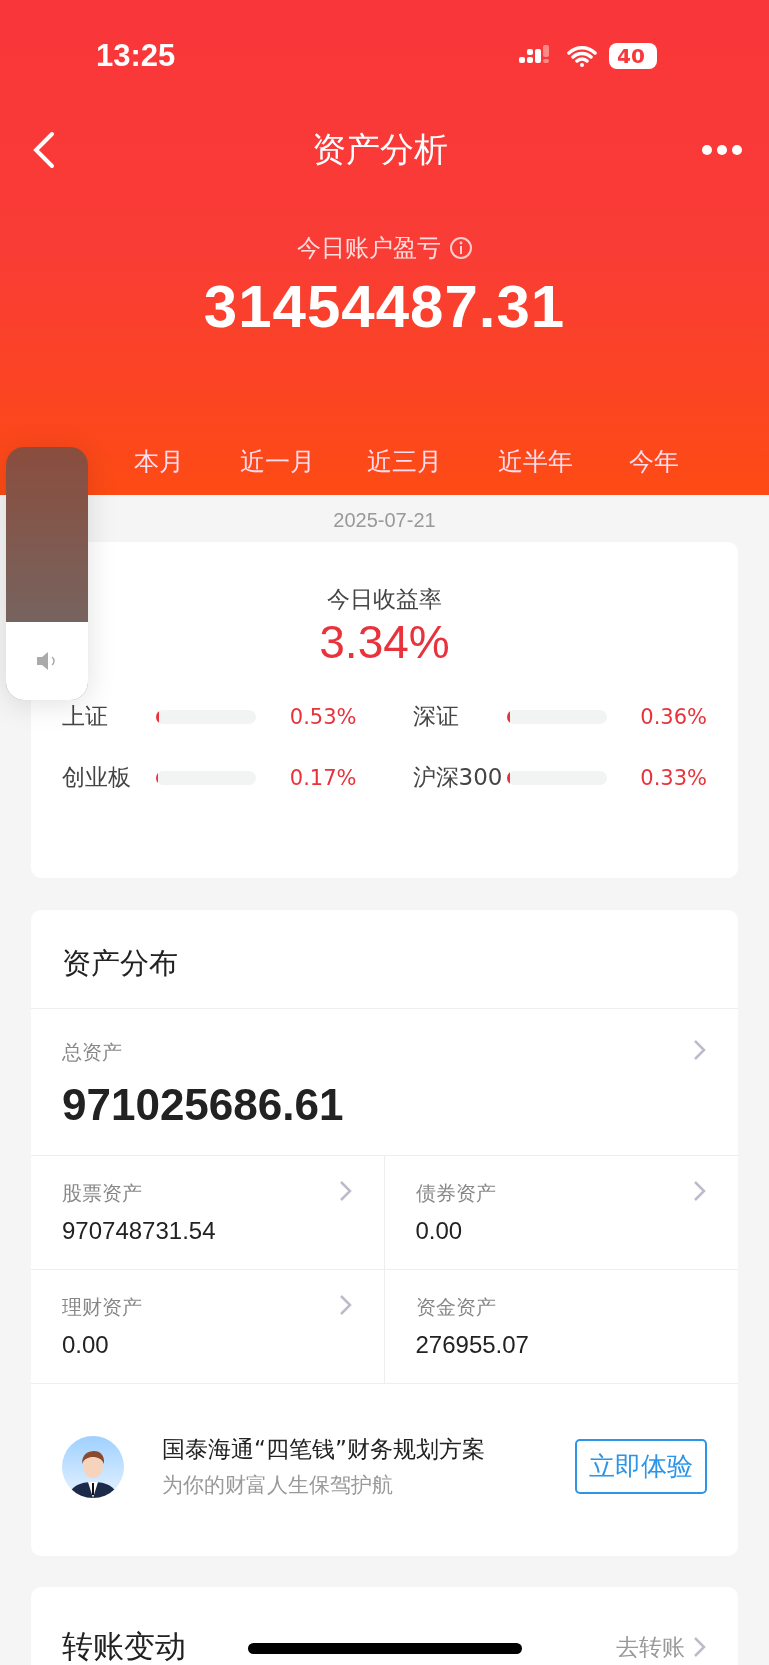 This screenshot has height=1665, width=769. What do you see at coordinates (673, 716) in the screenshot?
I see `index-reading: 0.36%` at bounding box center [673, 716].